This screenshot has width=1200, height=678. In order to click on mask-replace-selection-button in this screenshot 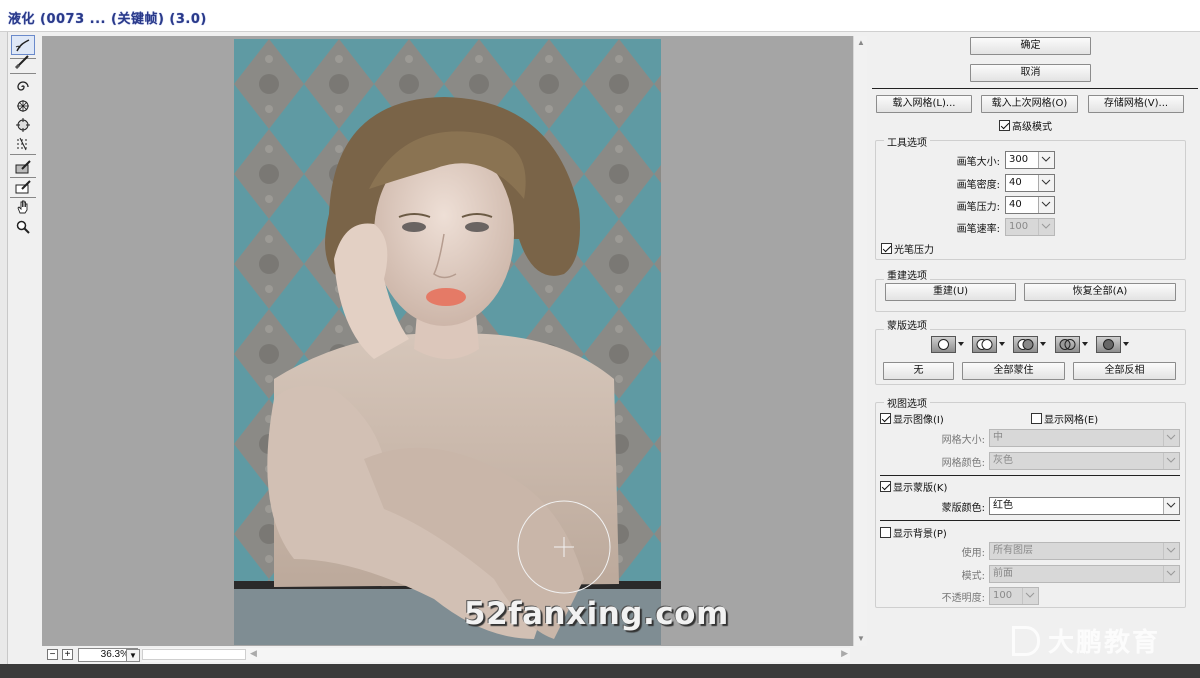, I will do `click(948, 344)`.